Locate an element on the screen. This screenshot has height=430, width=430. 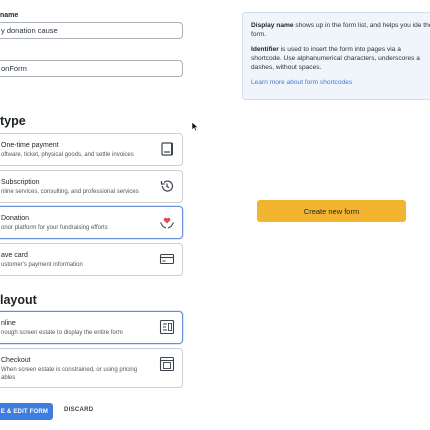
display-name-input: y donation cause is located at coordinates (91, 30).